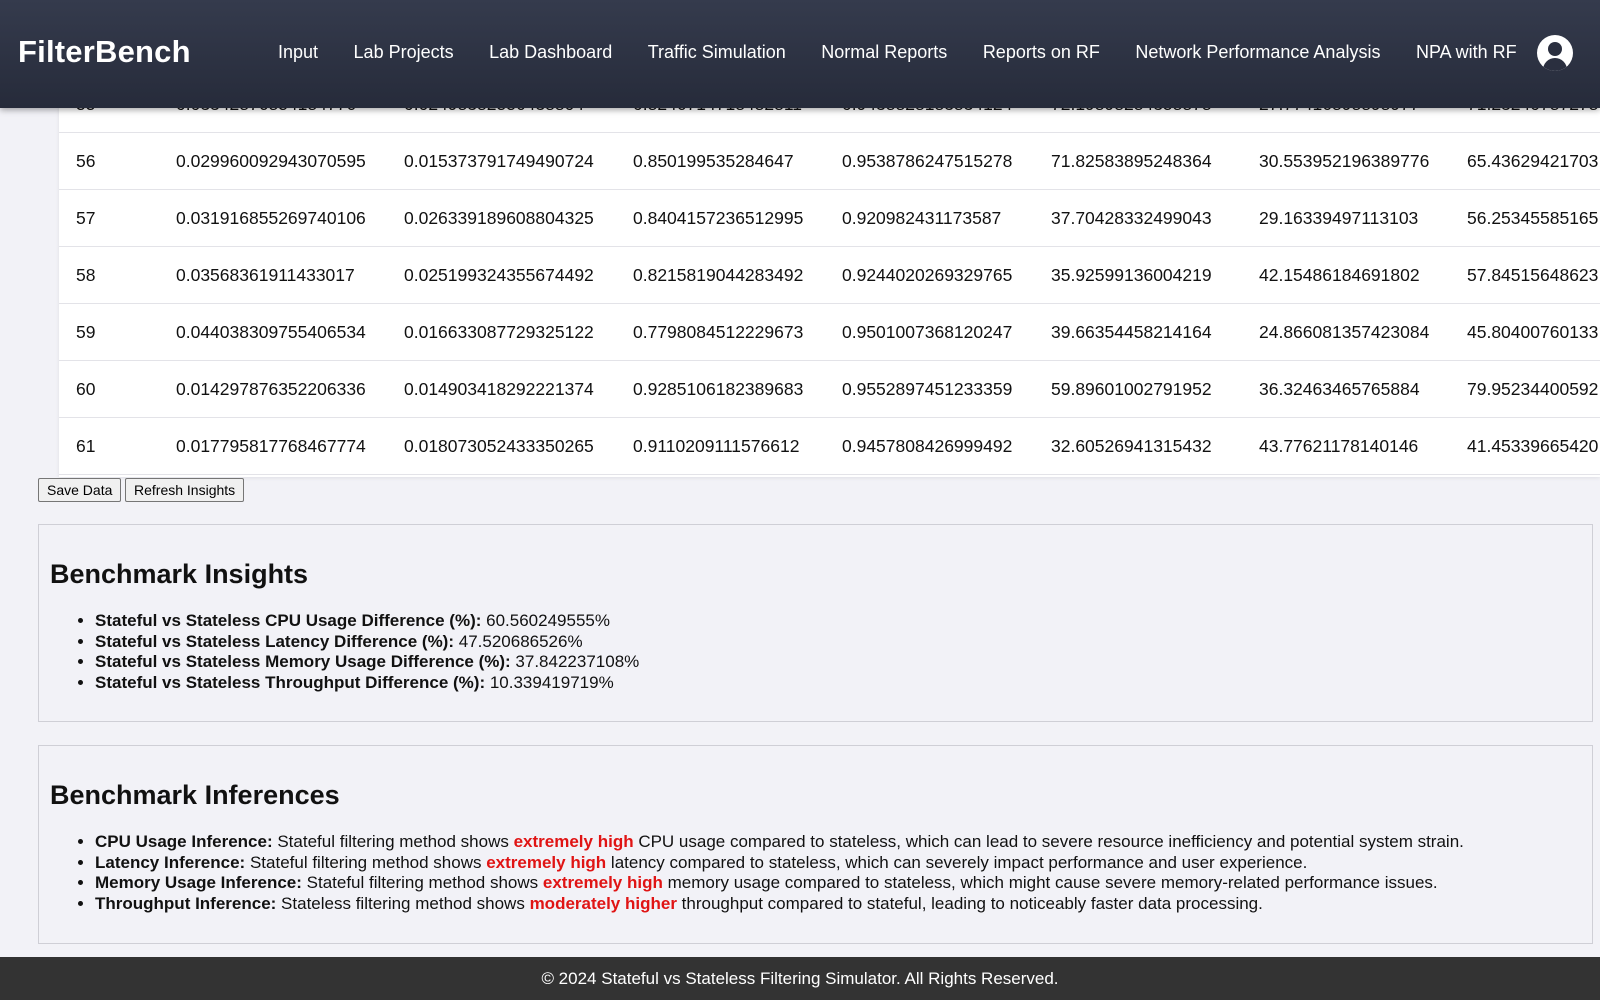 The image size is (1600, 1000). I want to click on table-cell: 30.553952196389776, so click(1344, 161).